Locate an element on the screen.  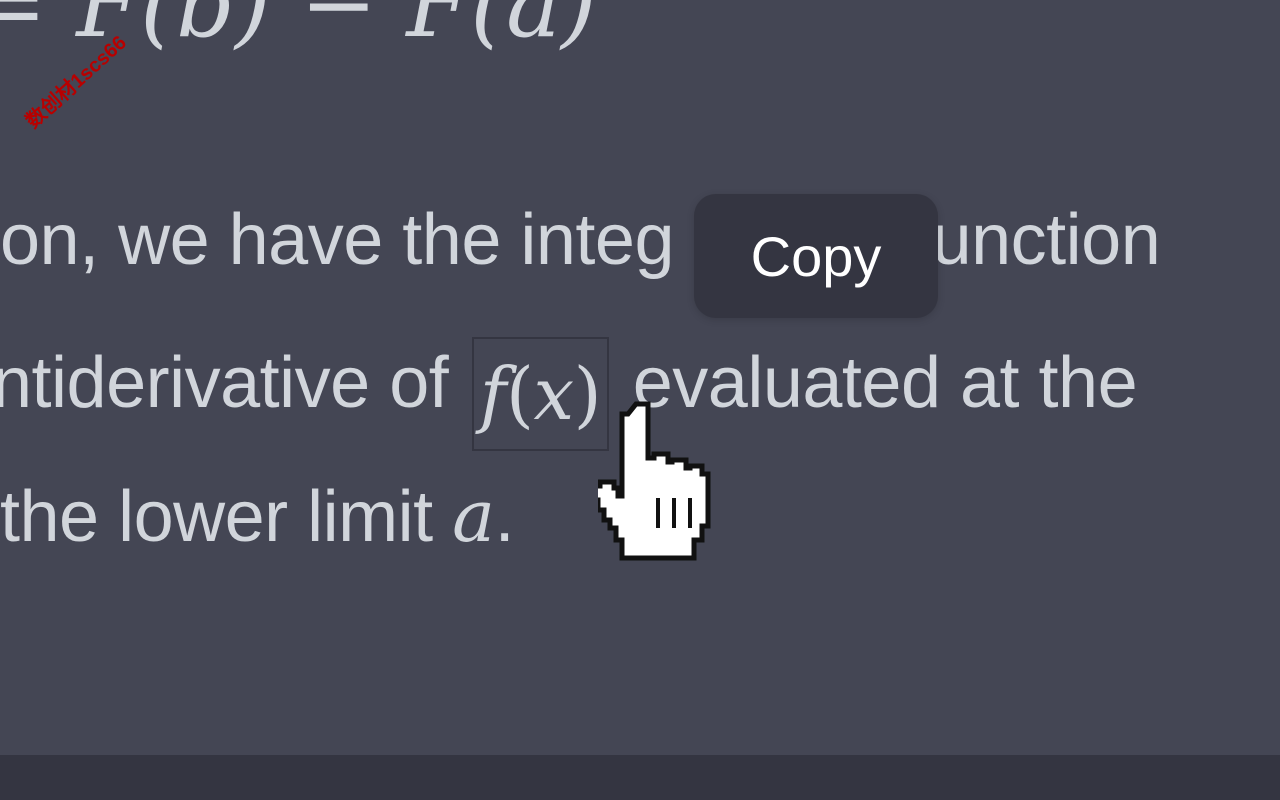
message-line-1: on, we have the integ a function is located at coordinates (580, 240).